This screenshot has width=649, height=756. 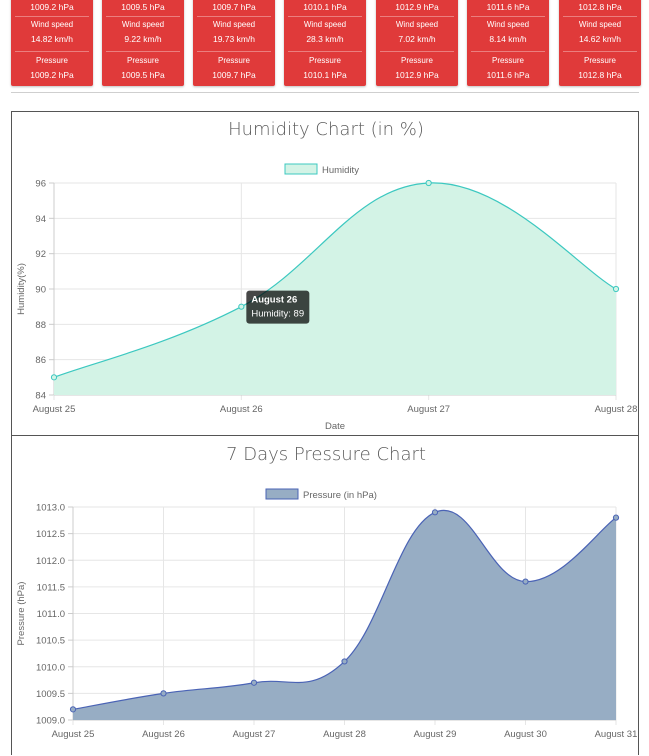 What do you see at coordinates (340, 495) in the screenshot?
I see `legend-label: Pressure (in hPa)` at bounding box center [340, 495].